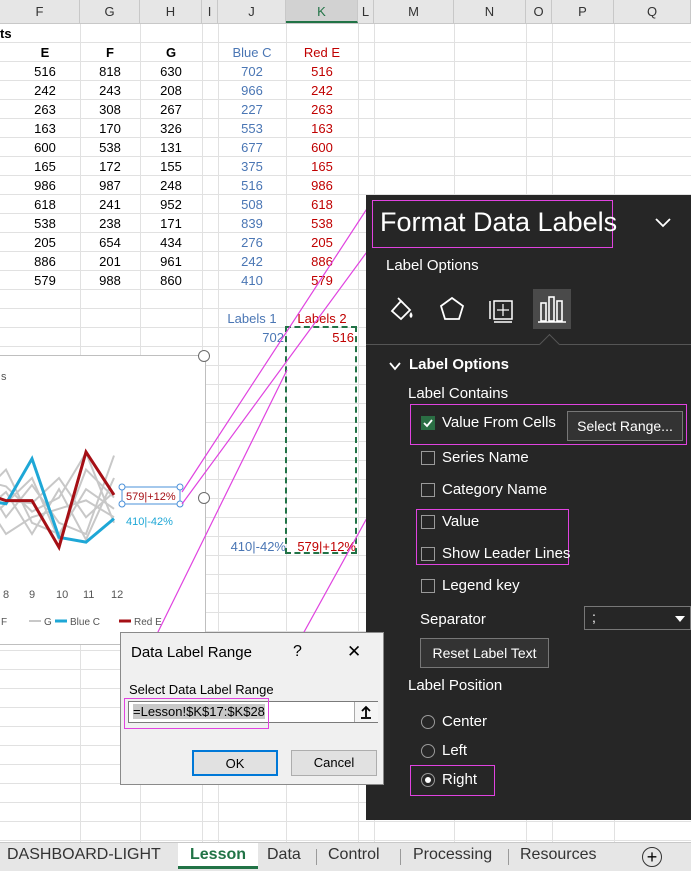 This screenshot has width=691, height=871. I want to click on tab-lesson: Lesson, so click(218, 856).